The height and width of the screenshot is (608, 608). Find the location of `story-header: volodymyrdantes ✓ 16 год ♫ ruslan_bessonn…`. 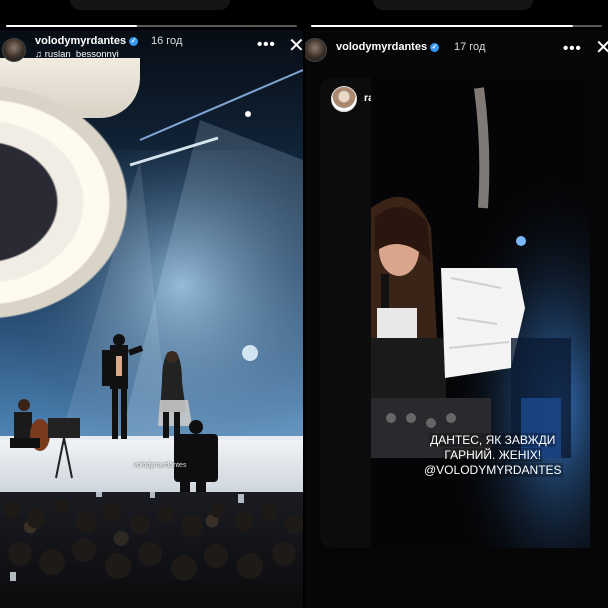

story-header: volodymyrdantes ✓ 16 год ♫ ruslan_bessonn… is located at coordinates (151, 48).